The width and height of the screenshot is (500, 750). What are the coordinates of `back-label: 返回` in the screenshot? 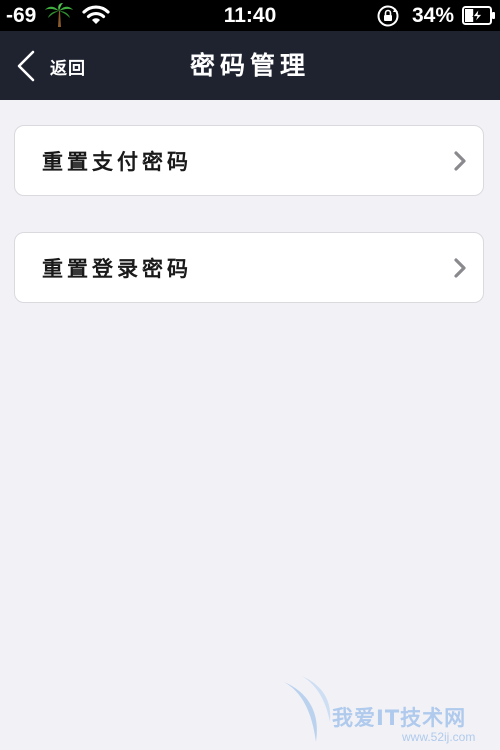 It's located at (68, 68).